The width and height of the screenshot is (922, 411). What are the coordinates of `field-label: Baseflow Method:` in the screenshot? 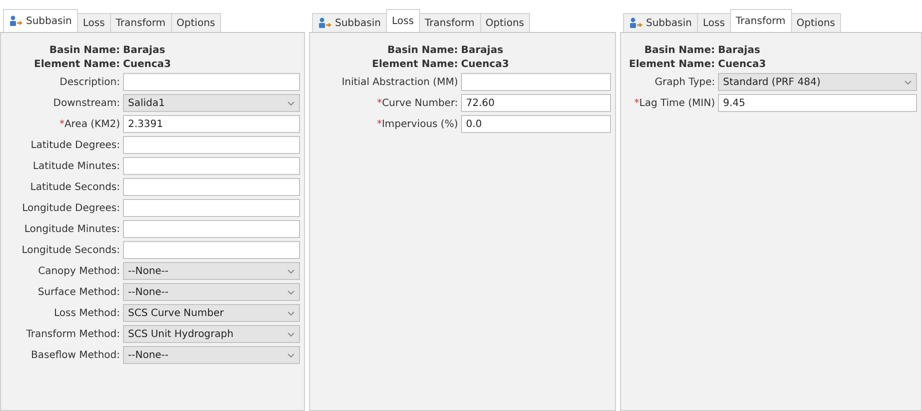 It's located at (75, 355).